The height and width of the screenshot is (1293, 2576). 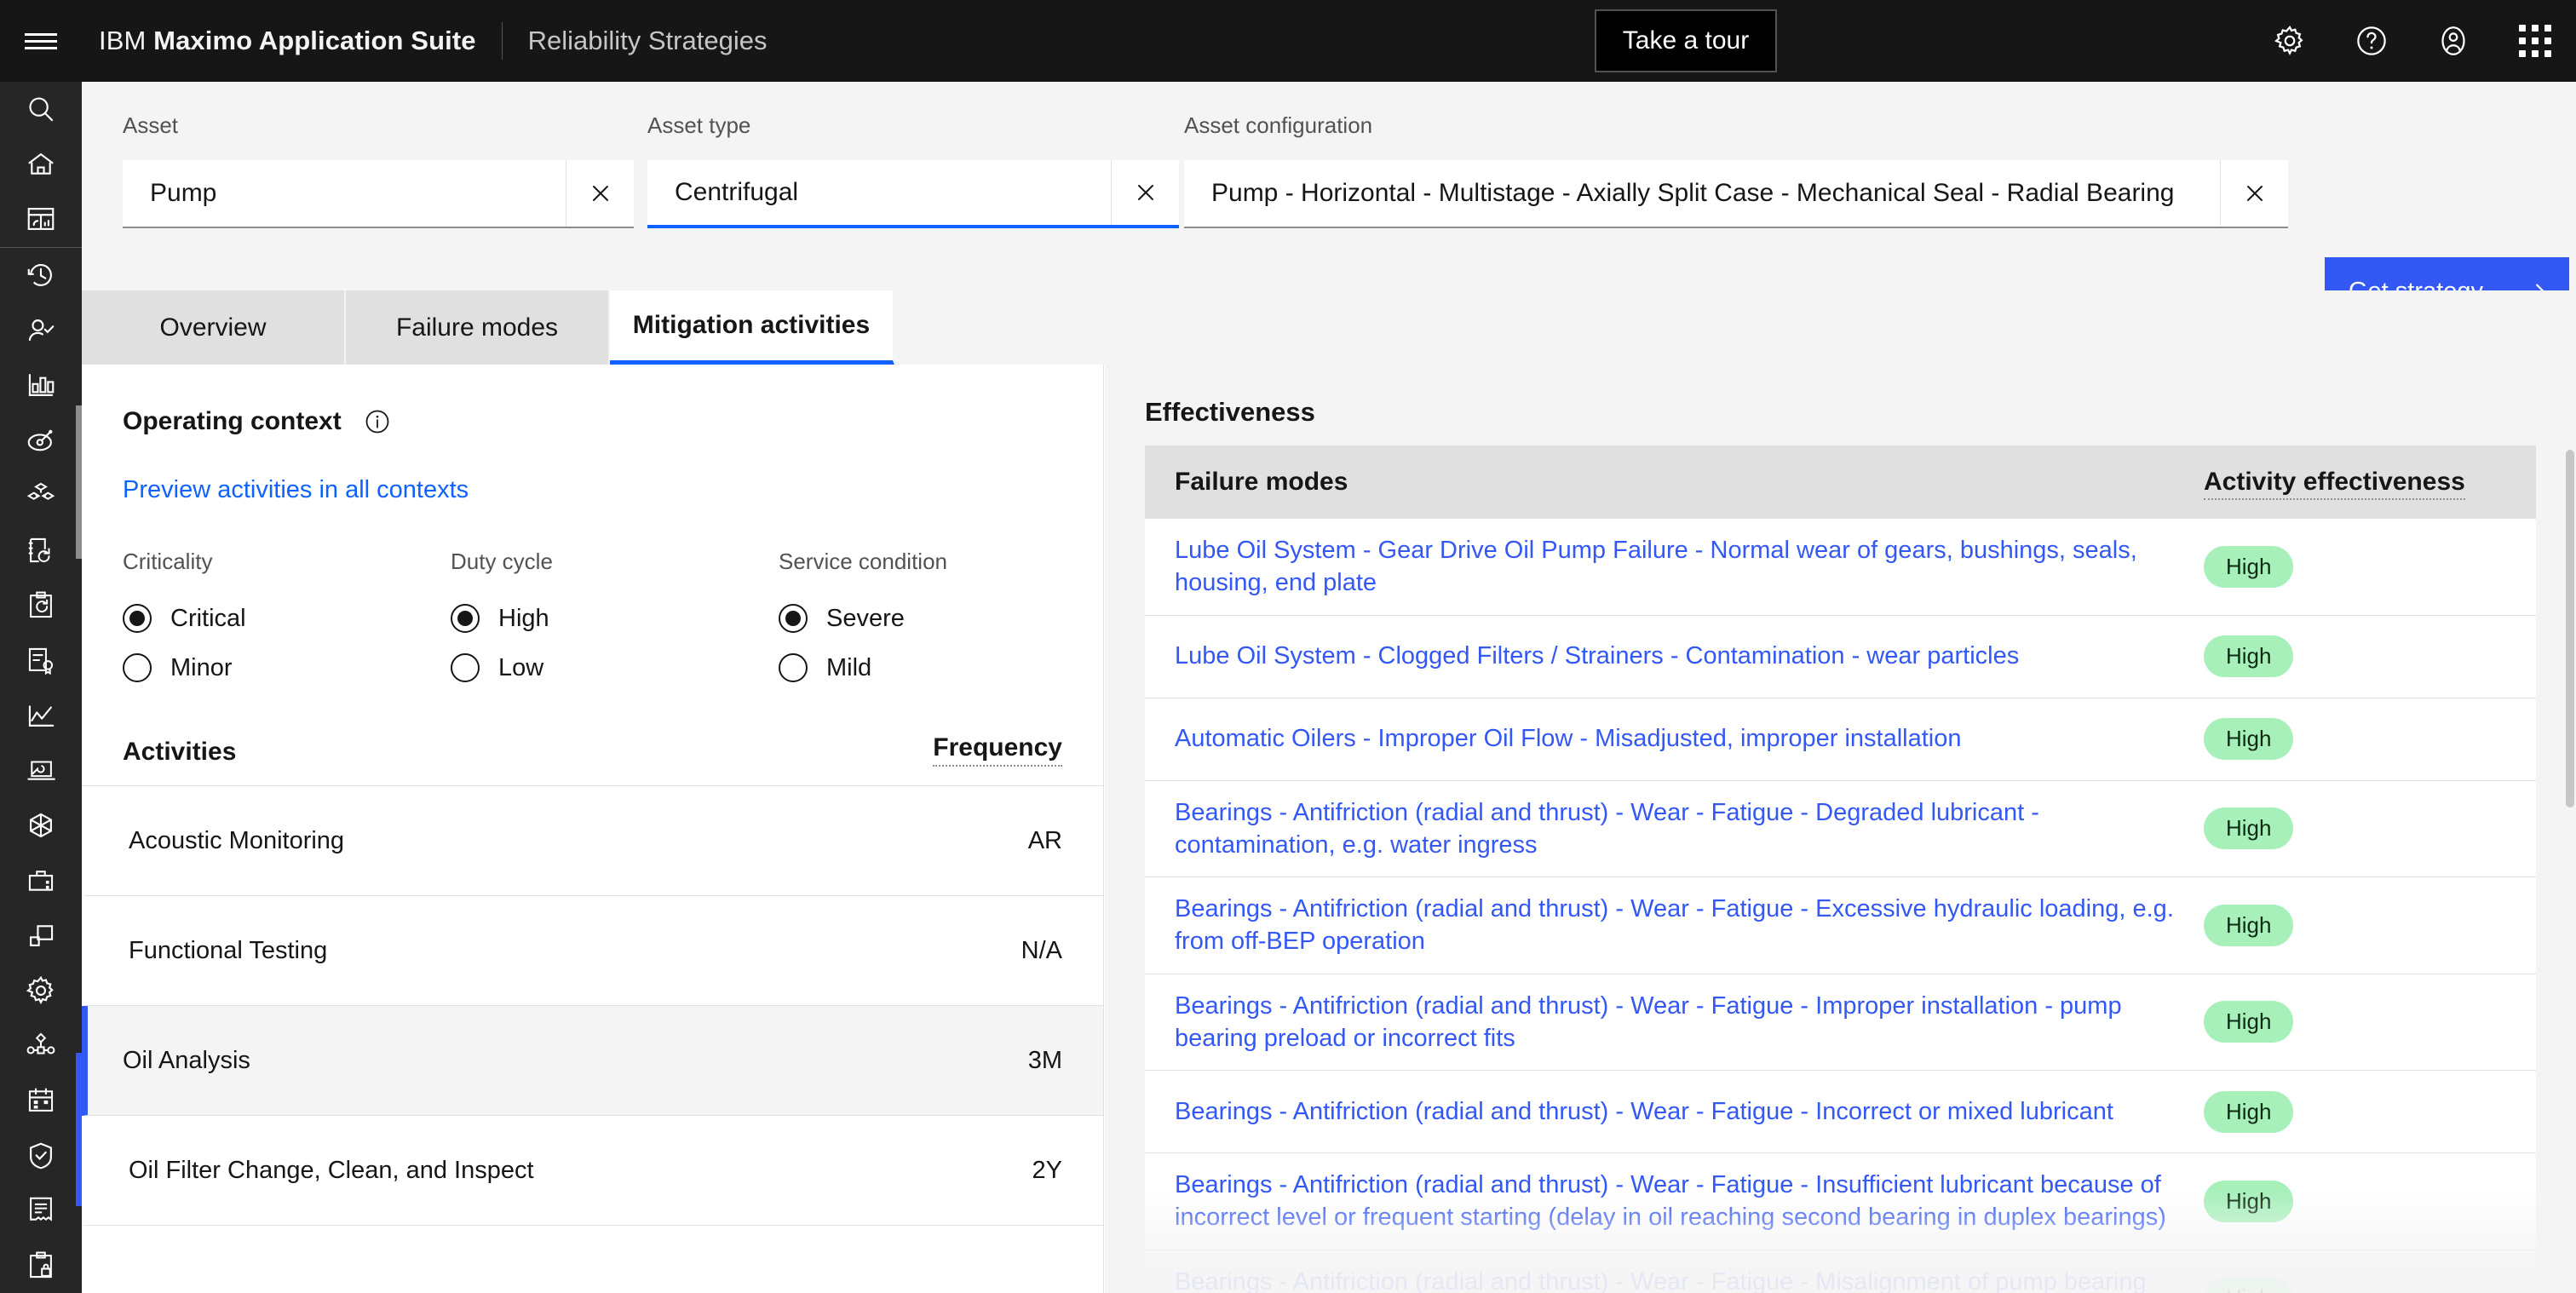 I want to click on laptop-wrench-icon, so click(x=41, y=770).